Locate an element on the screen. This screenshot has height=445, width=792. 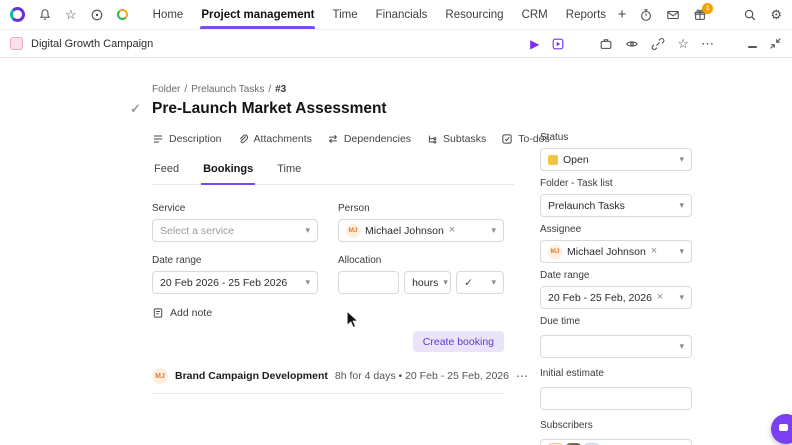
status-label: Status is located at coordinates (554, 137).